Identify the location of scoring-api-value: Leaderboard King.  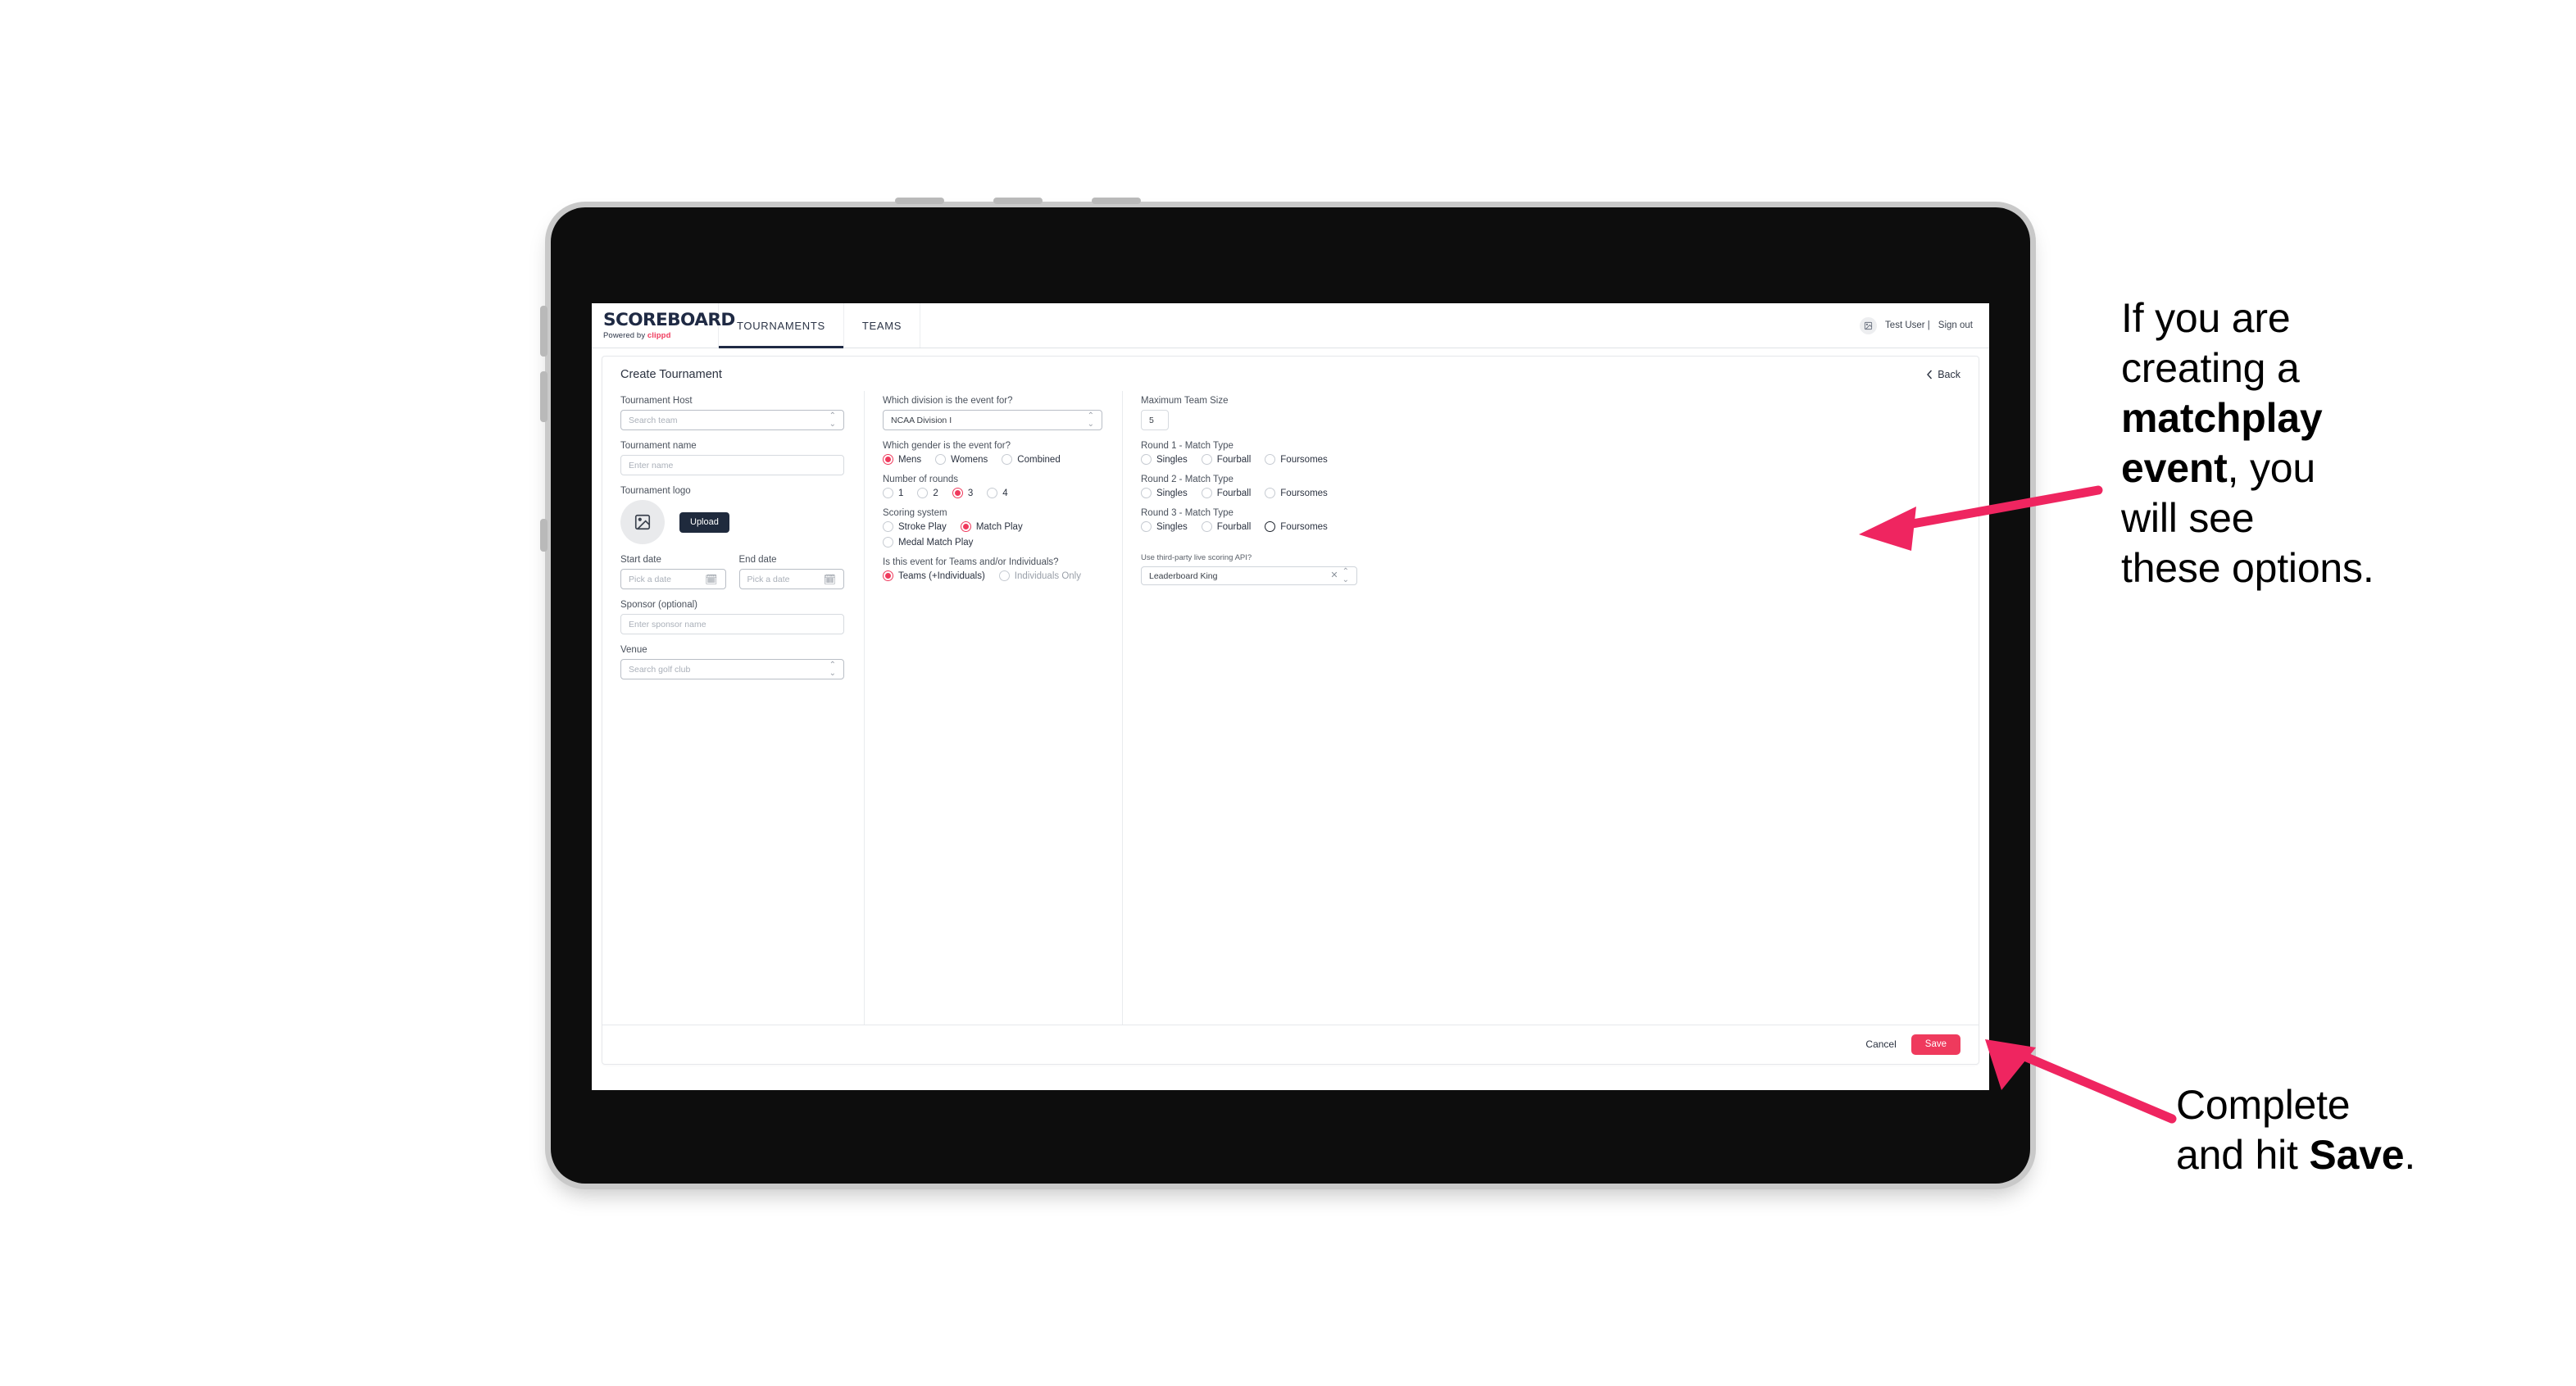
(1183, 575).